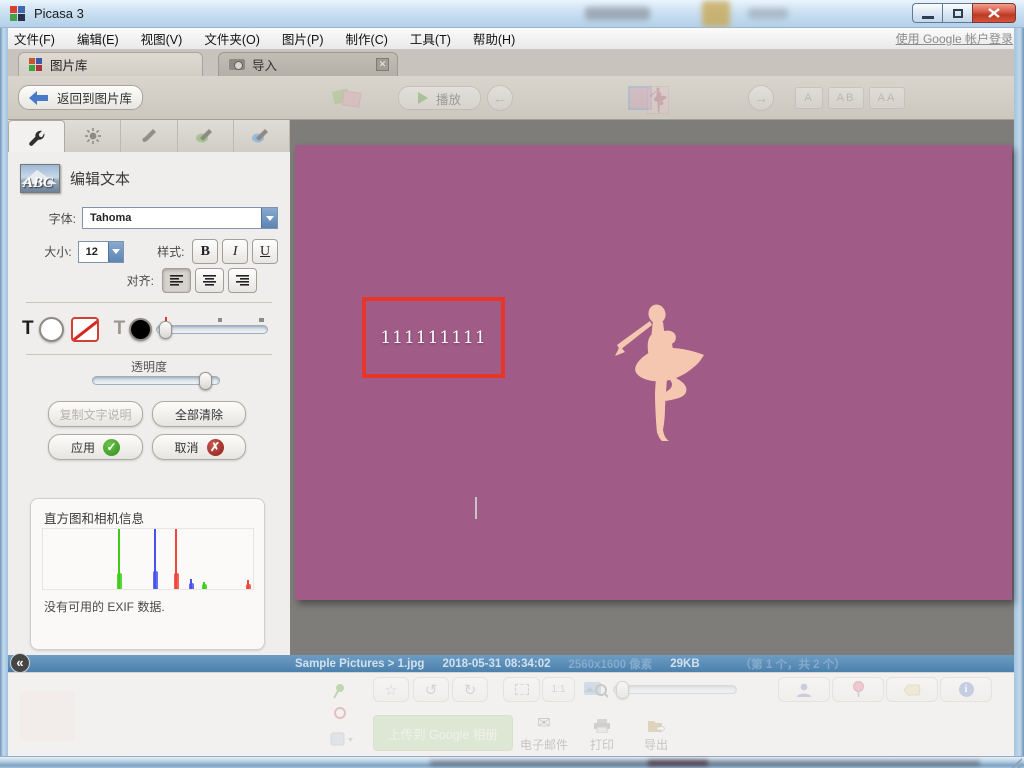 The image size is (1024, 768). What do you see at coordinates (521, 689) in the screenshot?
I see `fit-view-button` at bounding box center [521, 689].